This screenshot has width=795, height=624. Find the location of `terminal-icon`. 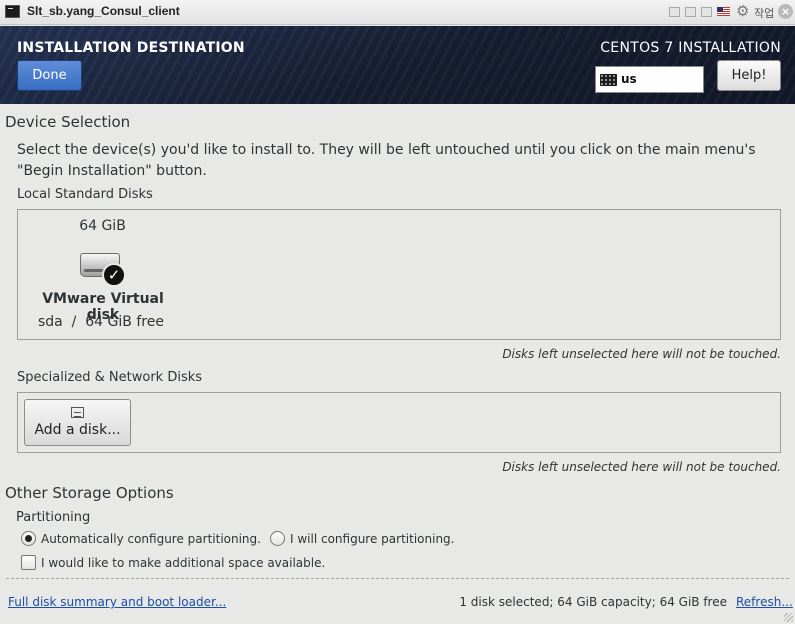

terminal-icon is located at coordinates (12, 11).